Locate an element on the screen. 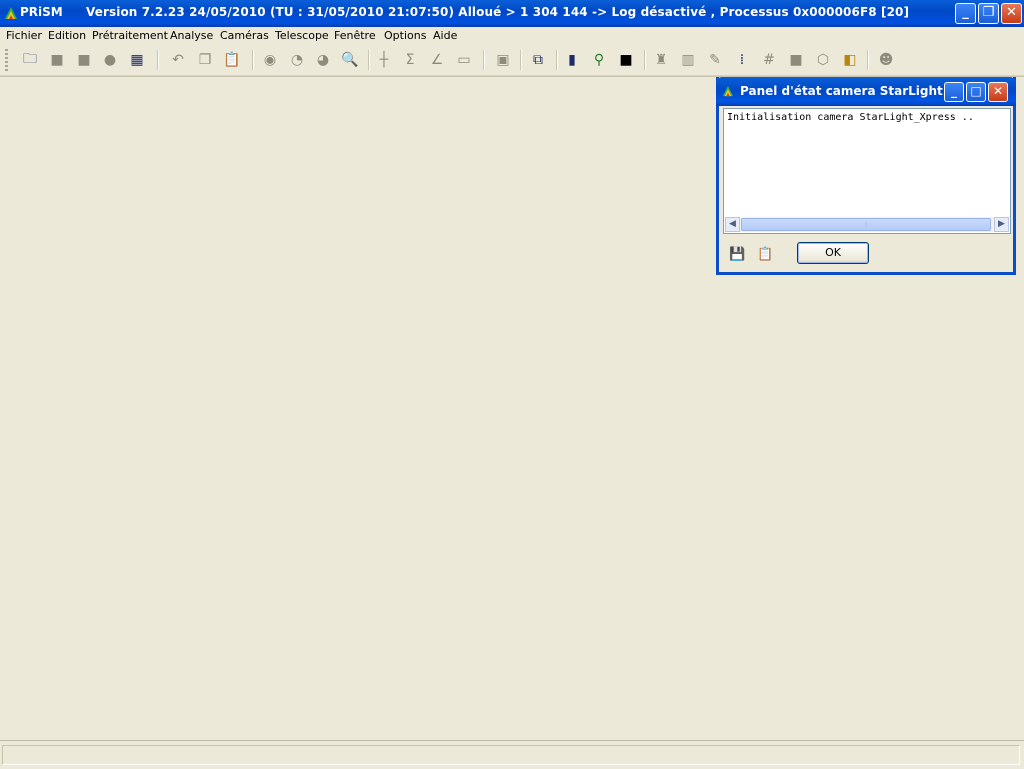 This screenshot has width=1024, height=769. scroll-thumb: ⦙ is located at coordinates (866, 224).